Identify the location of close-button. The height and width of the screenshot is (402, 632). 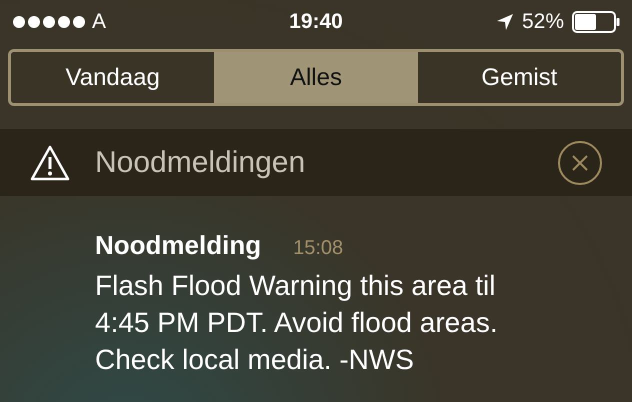
(580, 162).